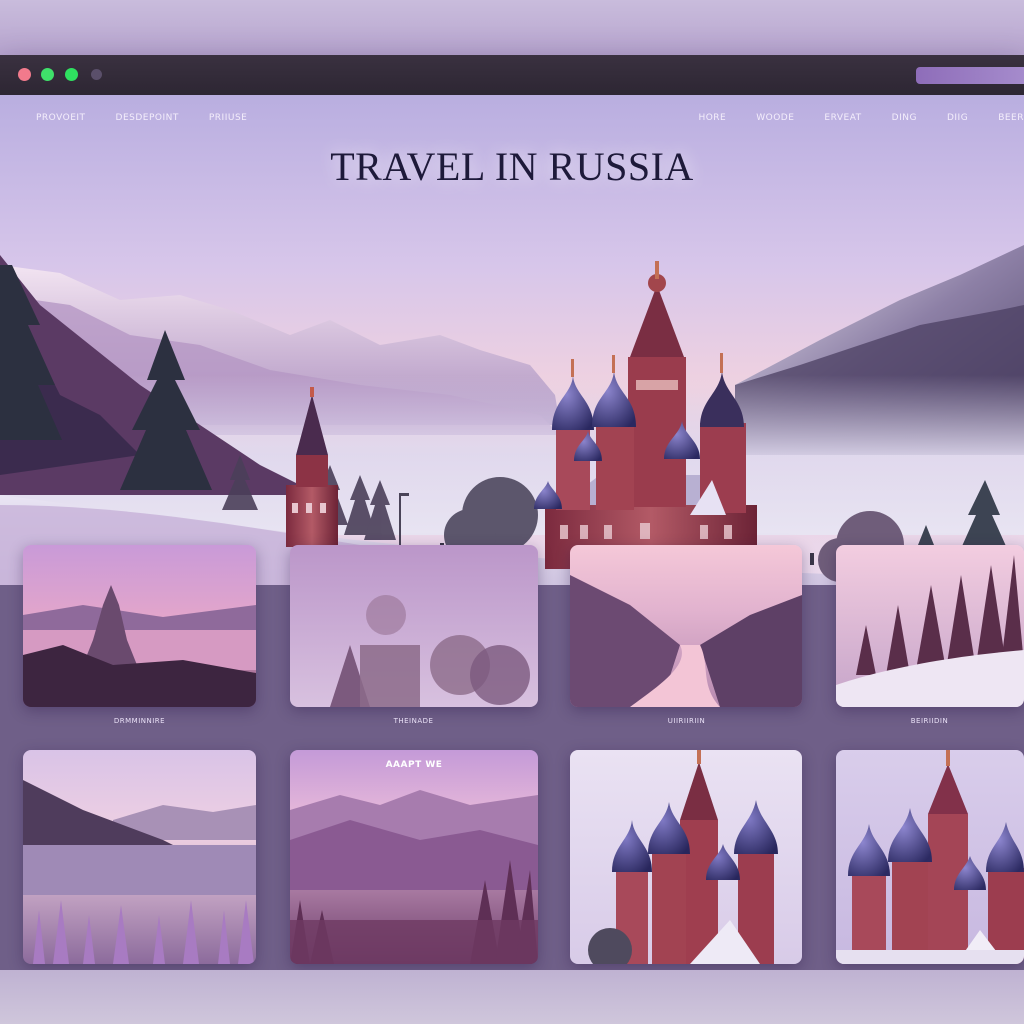 The width and height of the screenshot is (1024, 1024). What do you see at coordinates (929, 721) in the screenshot?
I see `card-caption: BEIRIIDIN` at bounding box center [929, 721].